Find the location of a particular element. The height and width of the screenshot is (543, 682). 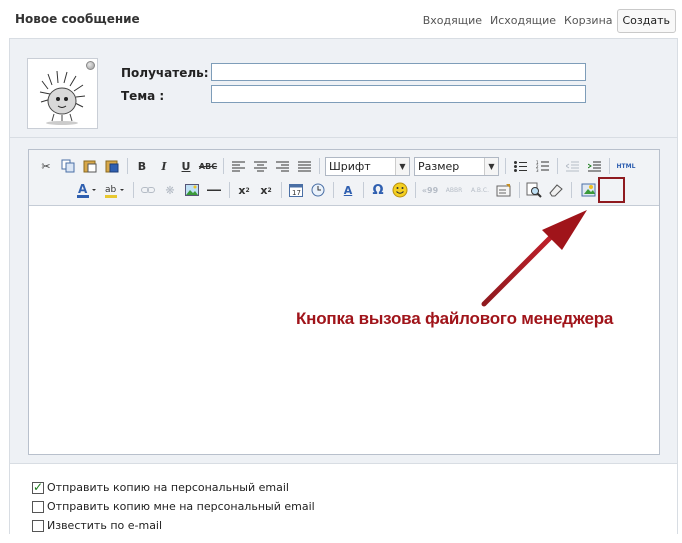

align-justify-icon is located at coordinates (304, 166).